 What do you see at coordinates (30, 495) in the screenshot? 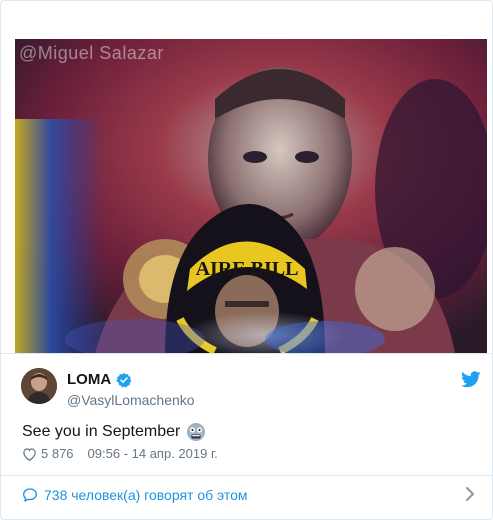
I see `speech-bubble-icon` at bounding box center [30, 495].